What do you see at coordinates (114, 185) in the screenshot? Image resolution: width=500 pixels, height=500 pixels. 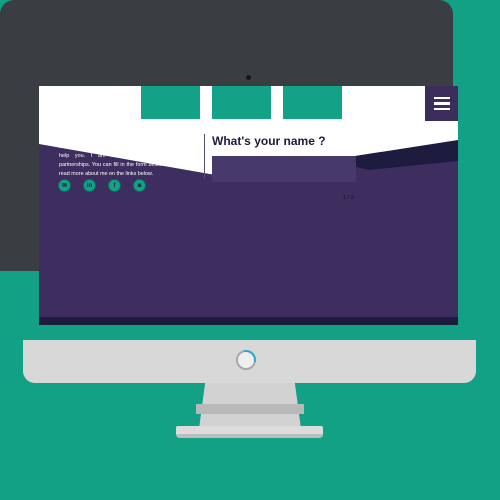 I see `facebook-icon: f` at bounding box center [114, 185].